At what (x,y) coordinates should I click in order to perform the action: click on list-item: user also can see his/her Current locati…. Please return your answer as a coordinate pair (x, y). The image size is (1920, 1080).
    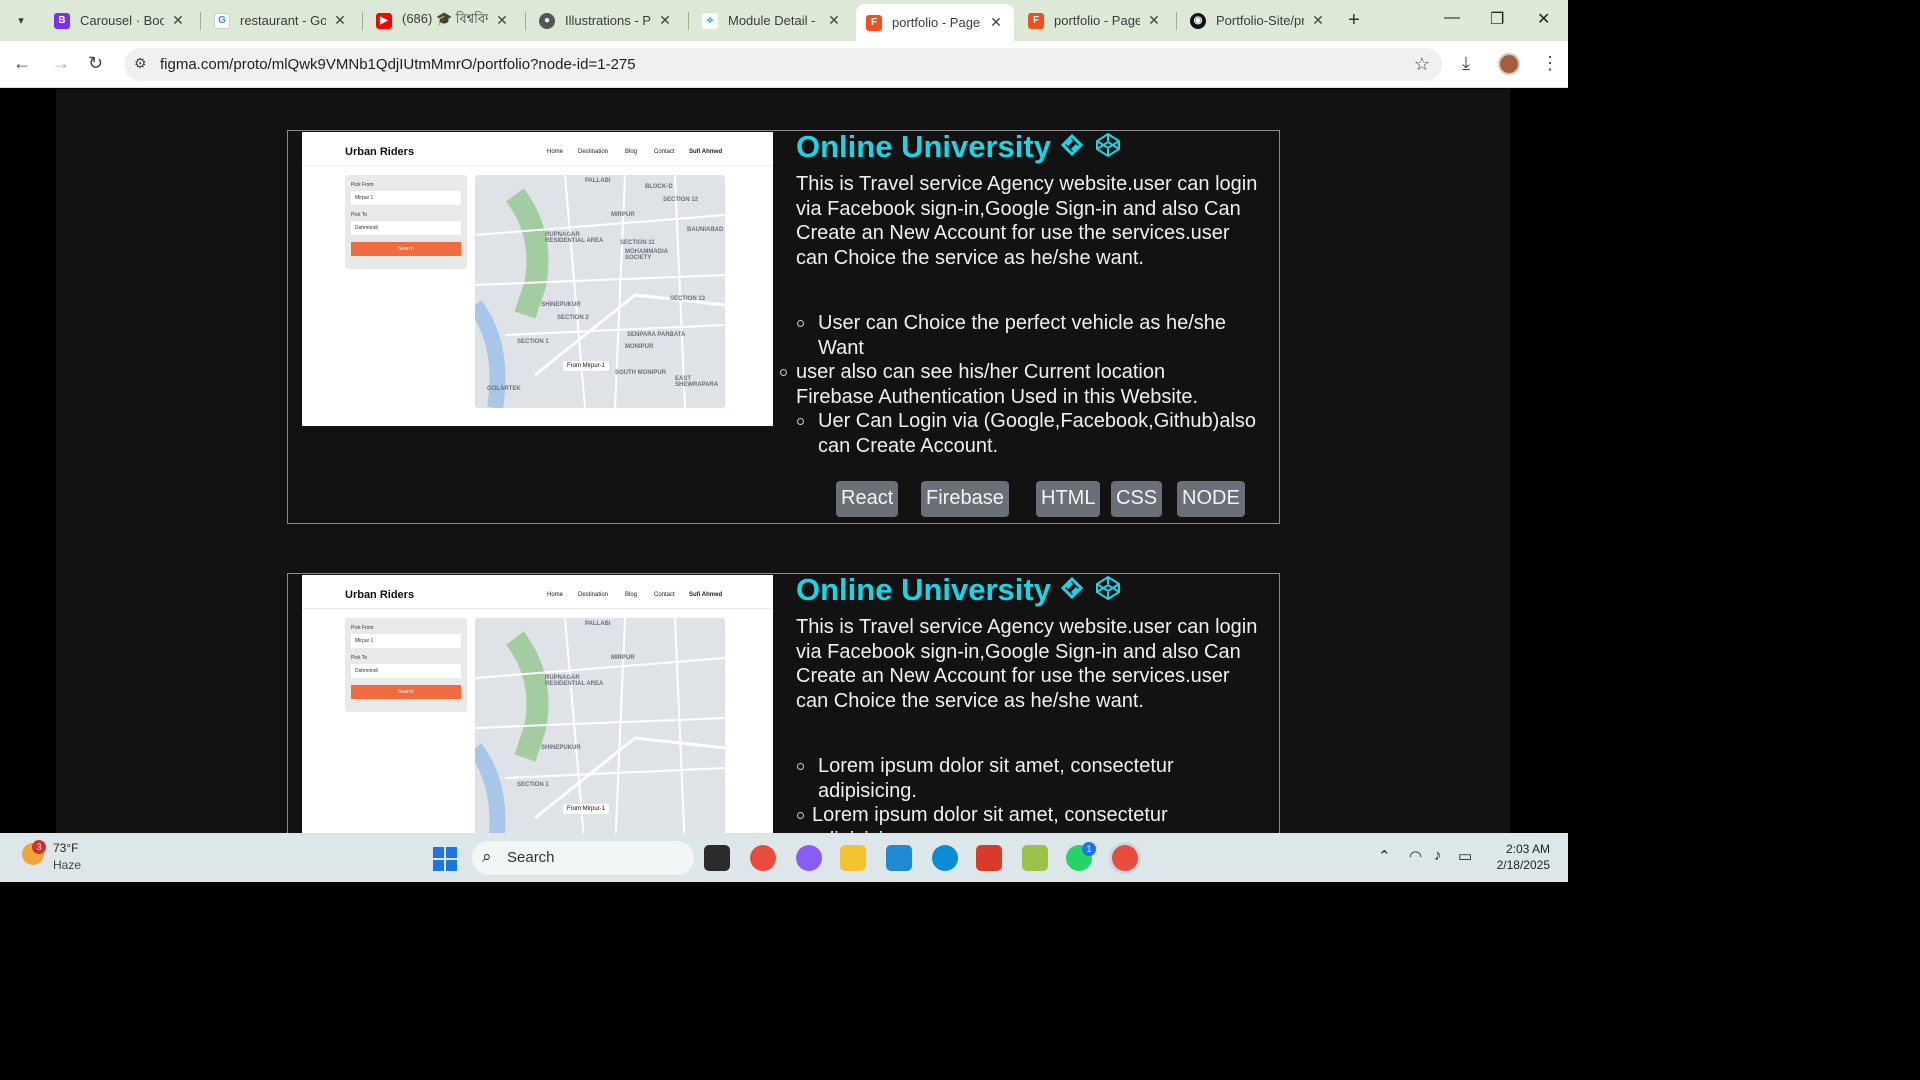
    Looking at the image, I should click on (1030, 372).